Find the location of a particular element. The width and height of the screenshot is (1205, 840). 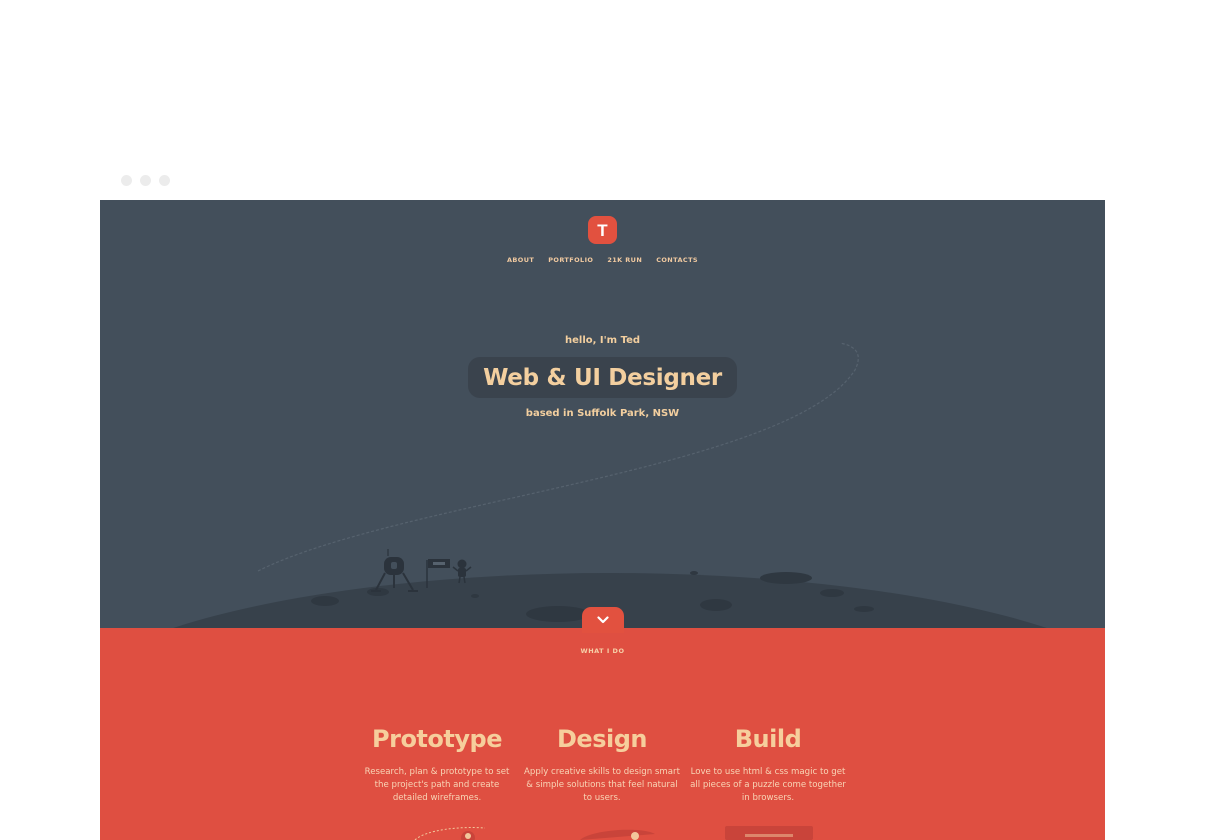

window-controls is located at coordinates (145, 180).